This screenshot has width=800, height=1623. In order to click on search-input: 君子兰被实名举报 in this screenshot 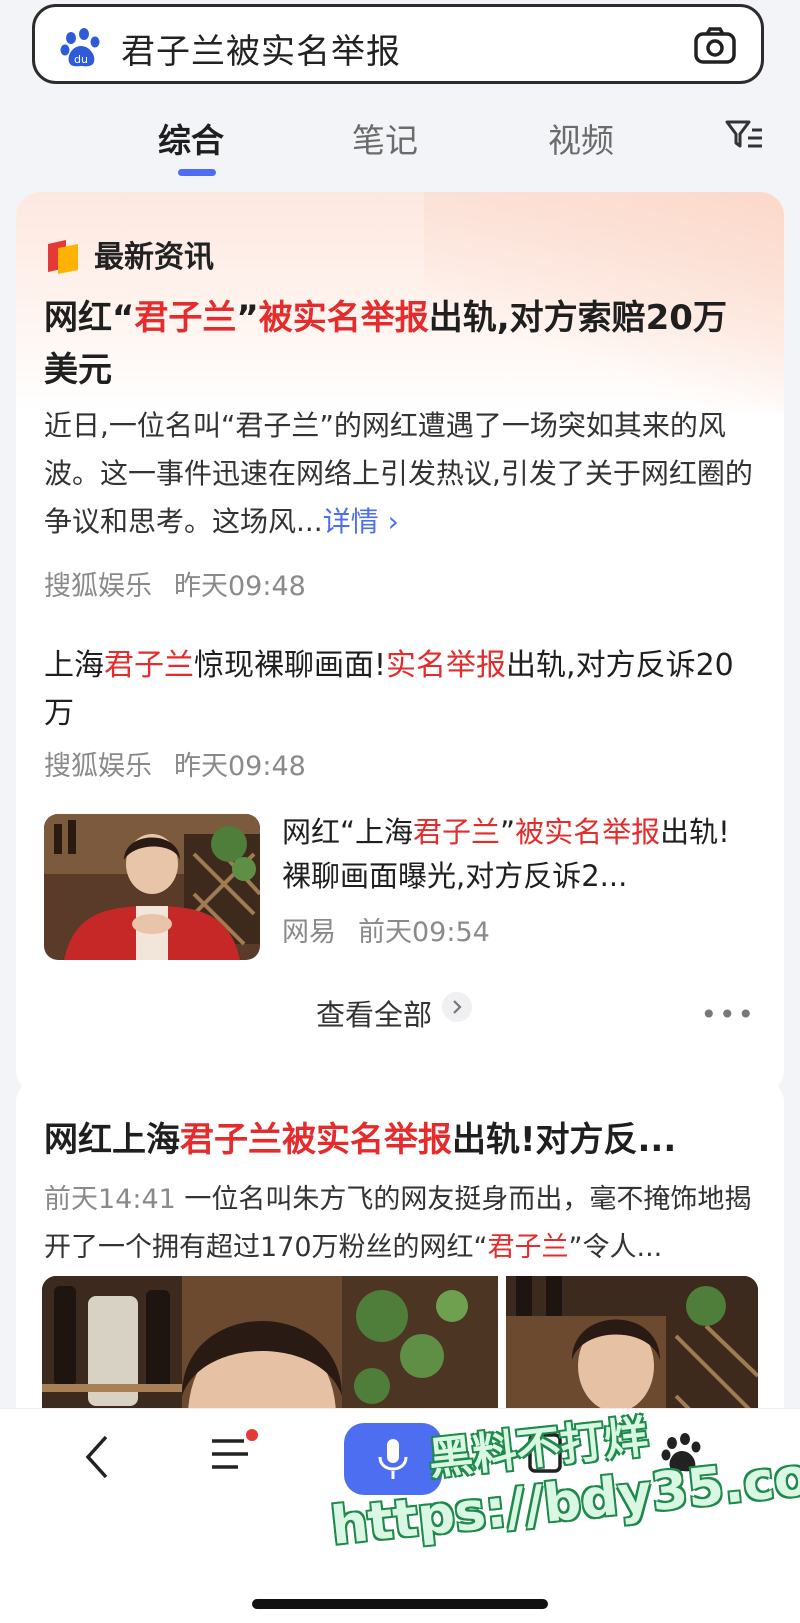, I will do `click(261, 48)`.